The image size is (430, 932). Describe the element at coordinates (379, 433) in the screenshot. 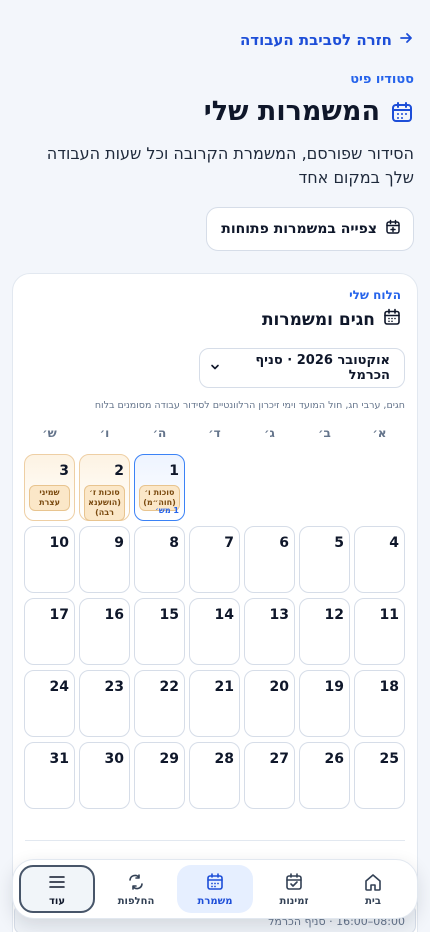

I see `weekday-label: א׳` at that location.